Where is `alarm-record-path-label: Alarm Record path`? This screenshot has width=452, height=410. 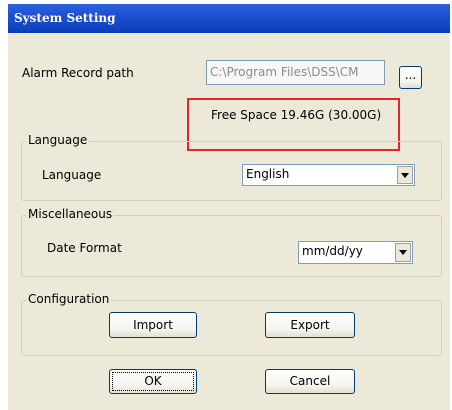
alarm-record-path-label: Alarm Record path is located at coordinates (78, 73).